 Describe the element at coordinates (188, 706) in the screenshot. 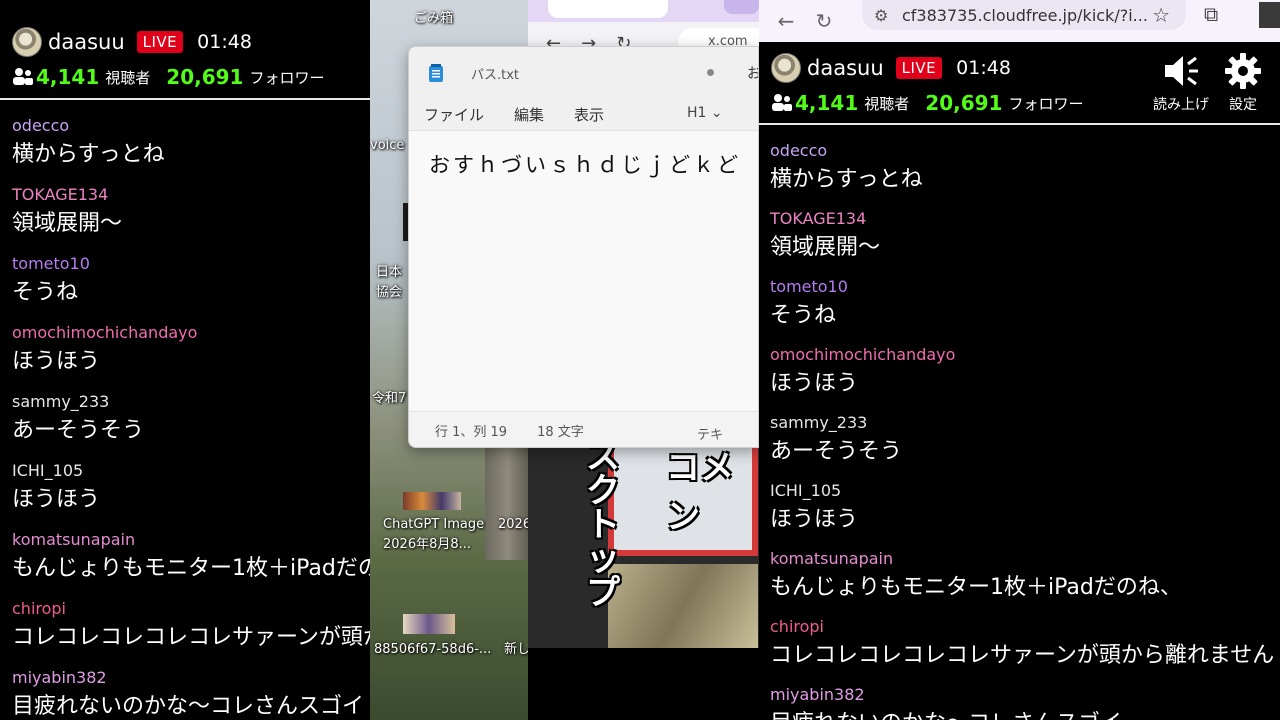

I see `chat-text: 目疲れないのかな〜コレさんスゴイ` at that location.